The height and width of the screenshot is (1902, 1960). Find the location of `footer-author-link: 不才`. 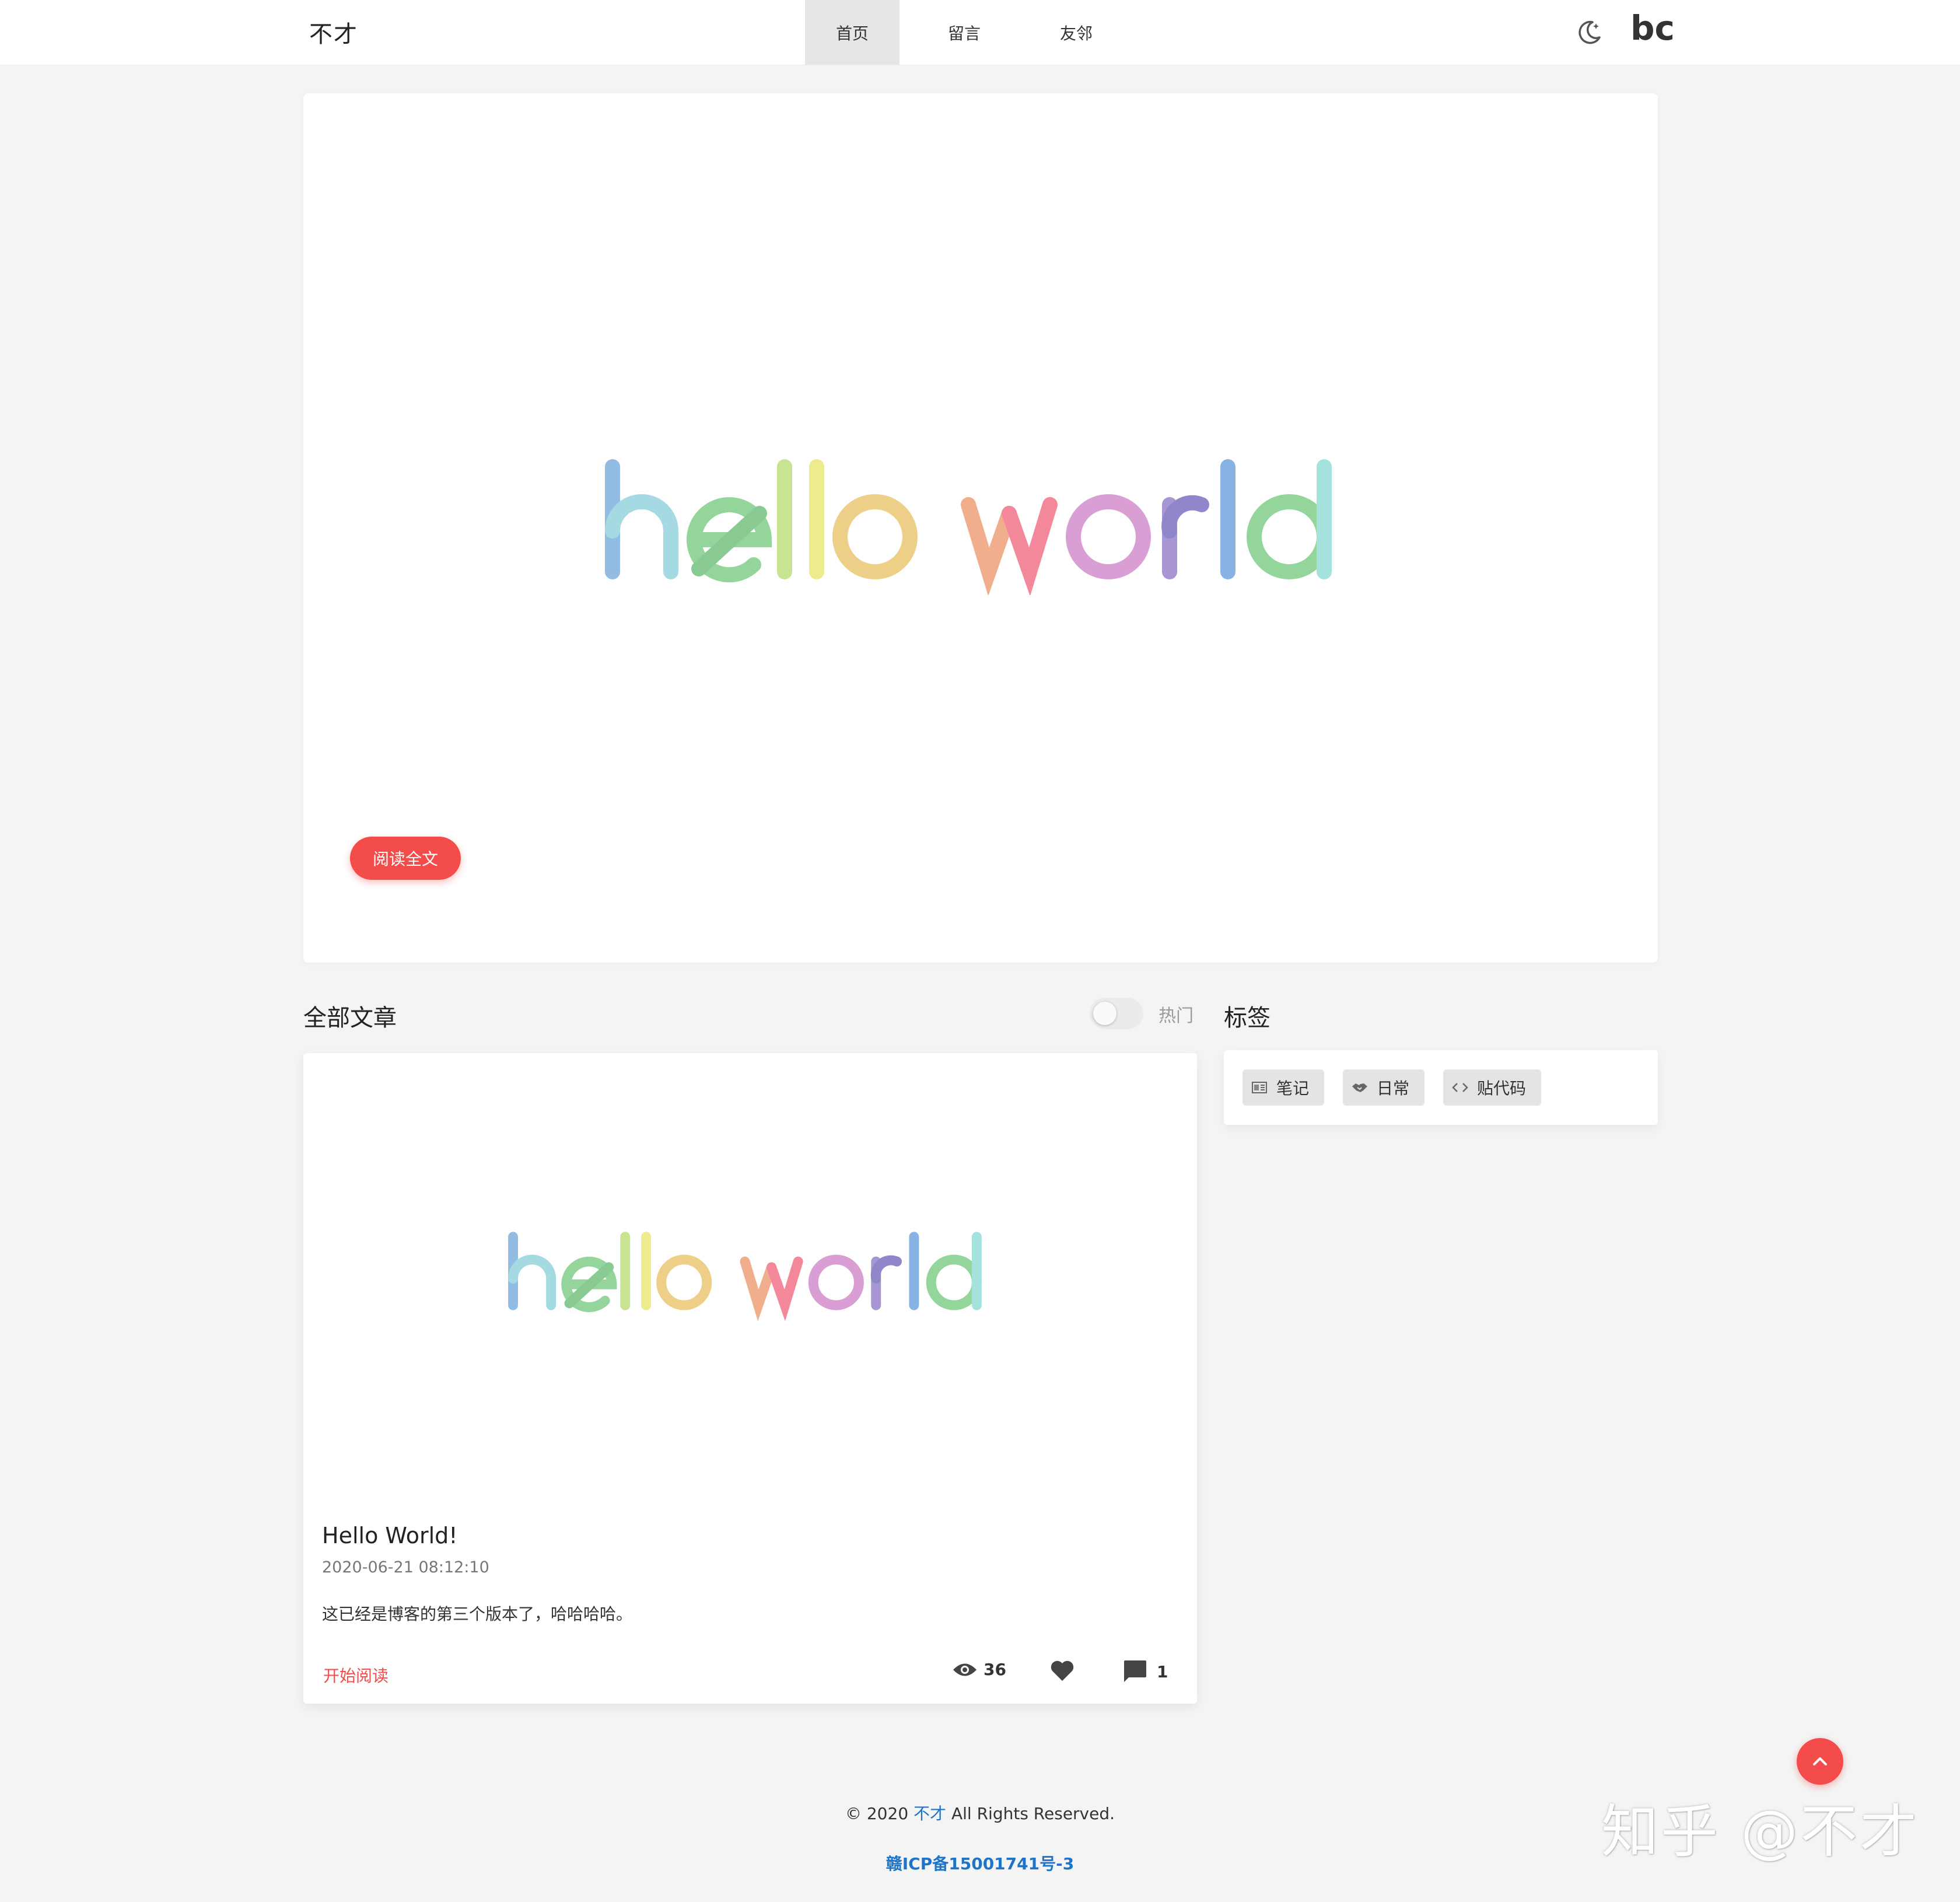

footer-author-link: 不才 is located at coordinates (930, 1813).